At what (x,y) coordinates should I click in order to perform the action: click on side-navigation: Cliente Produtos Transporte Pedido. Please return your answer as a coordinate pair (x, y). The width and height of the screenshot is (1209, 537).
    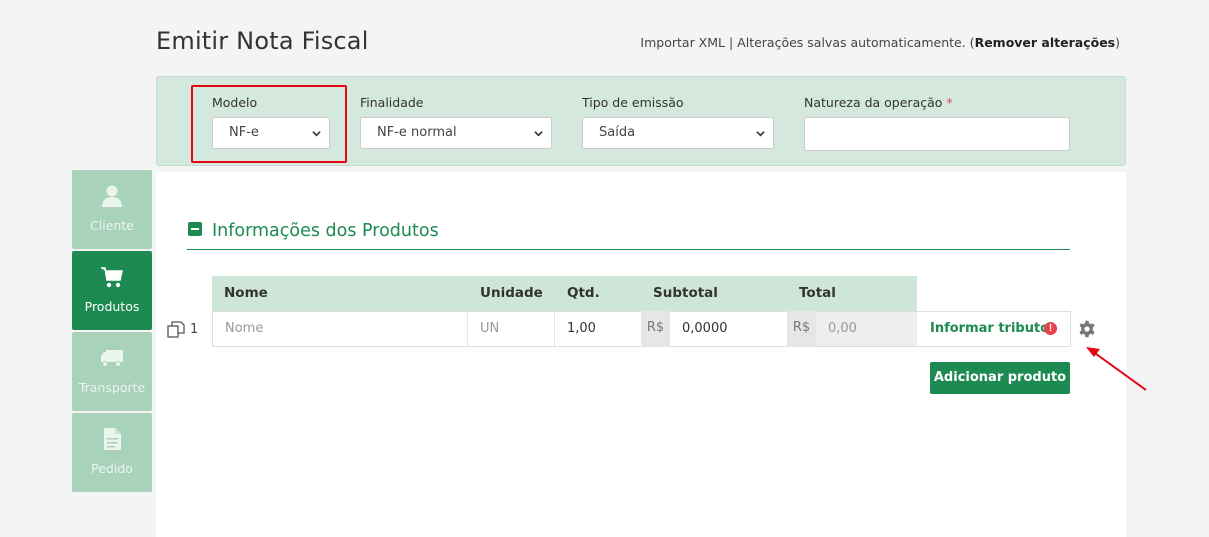
    Looking at the image, I should click on (112, 332).